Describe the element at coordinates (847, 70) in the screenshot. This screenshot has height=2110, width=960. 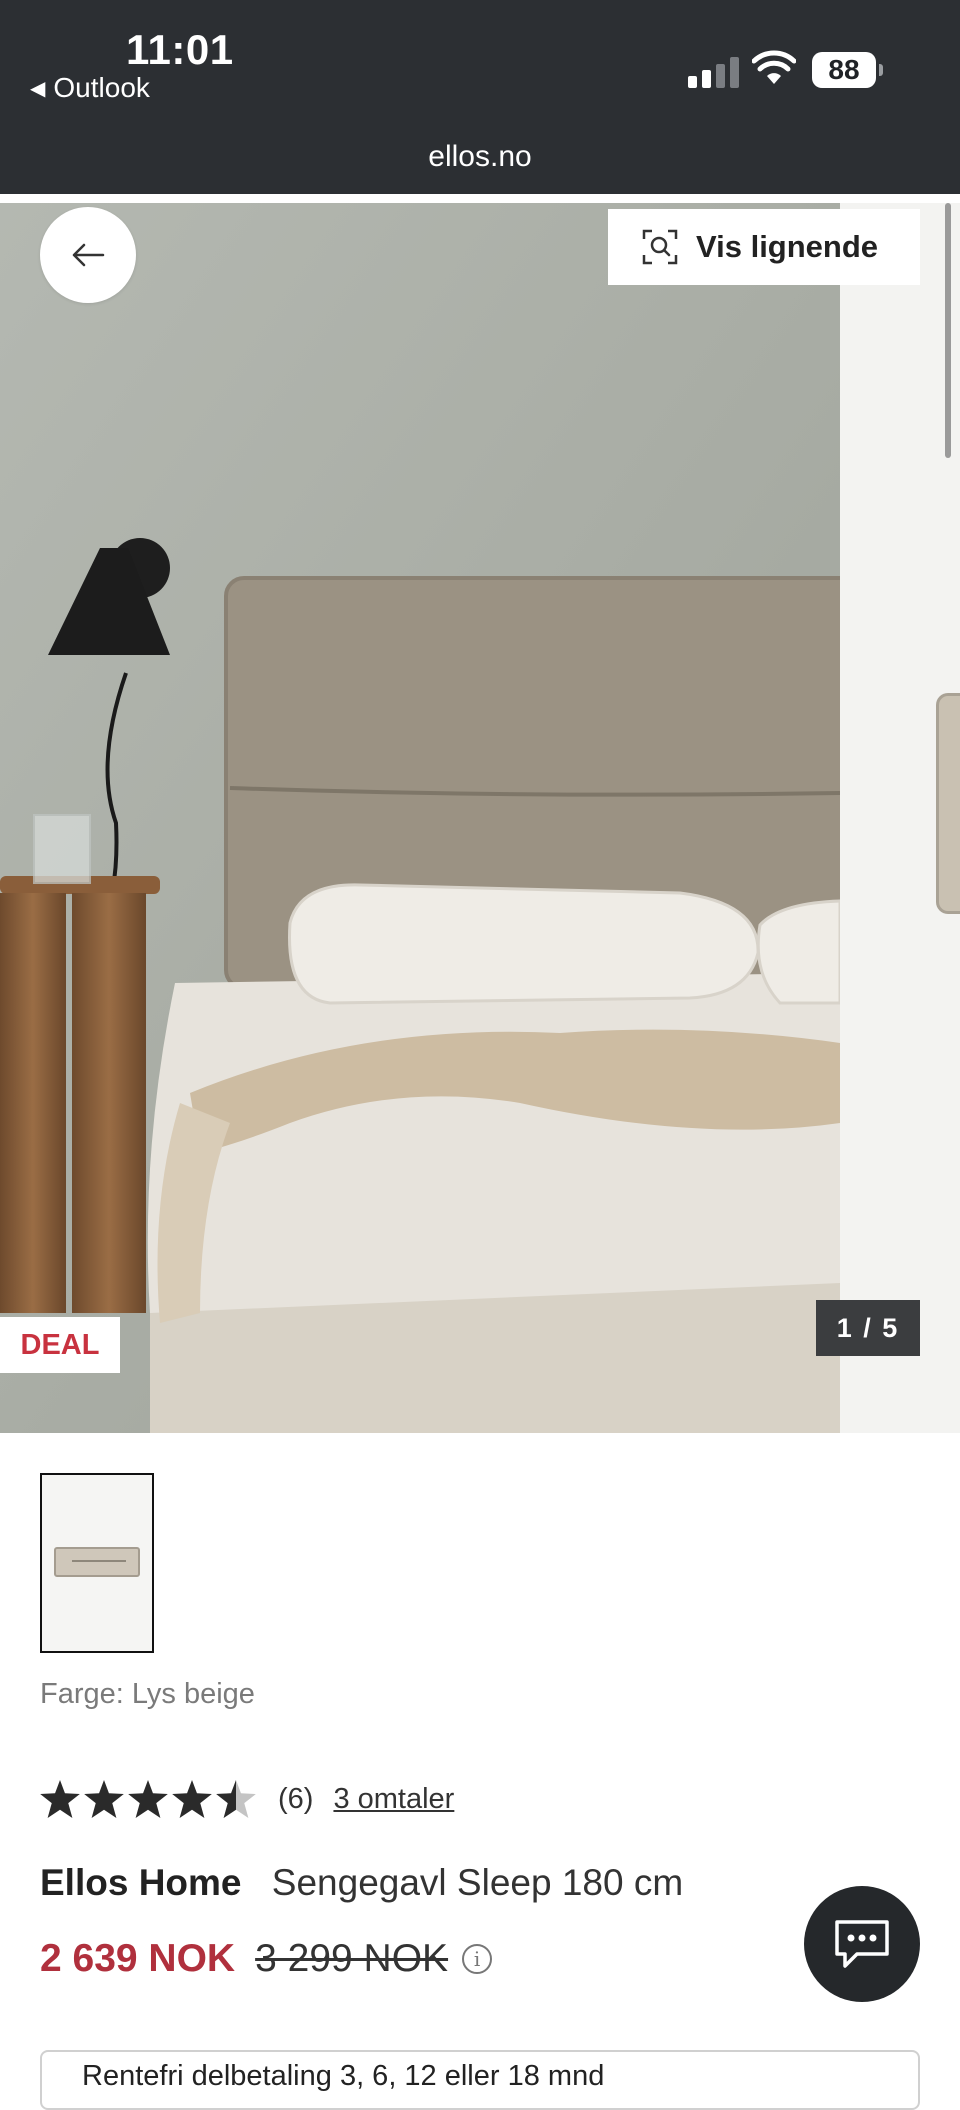
I see `battery-icon: 88` at that location.